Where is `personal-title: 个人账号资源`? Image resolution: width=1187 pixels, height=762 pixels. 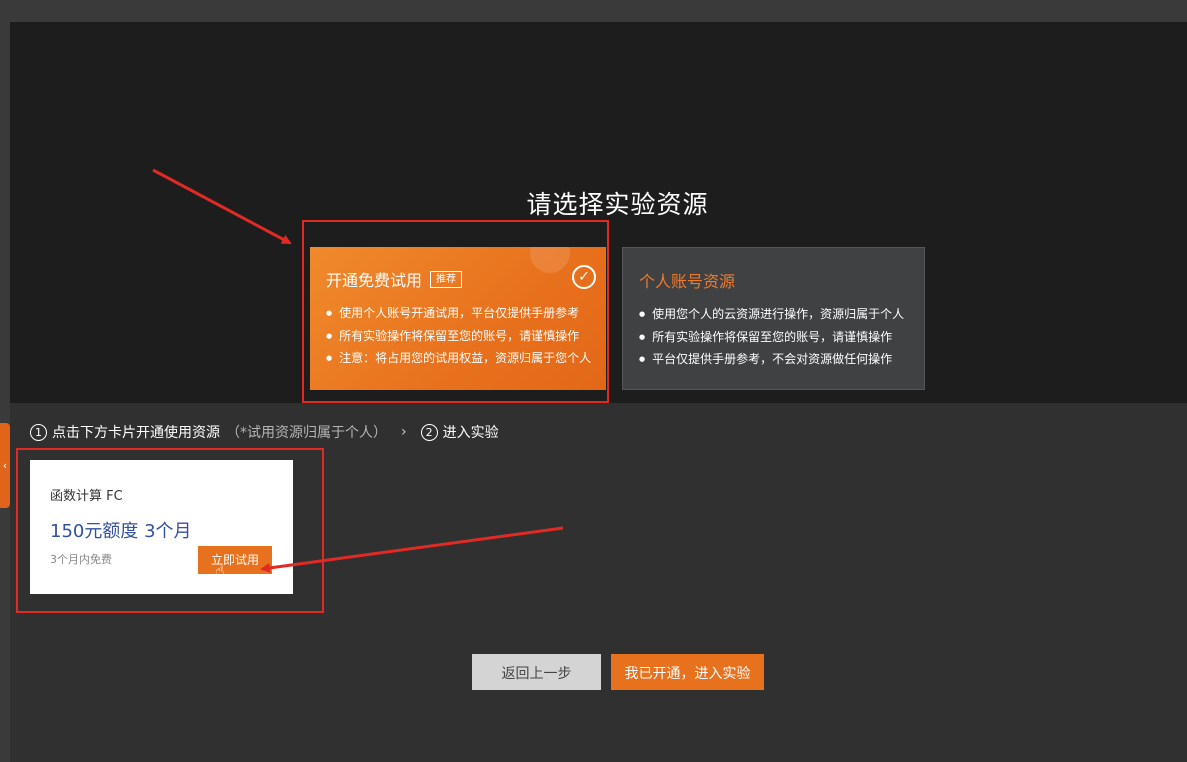
personal-title: 个人账号资源 is located at coordinates (687, 281).